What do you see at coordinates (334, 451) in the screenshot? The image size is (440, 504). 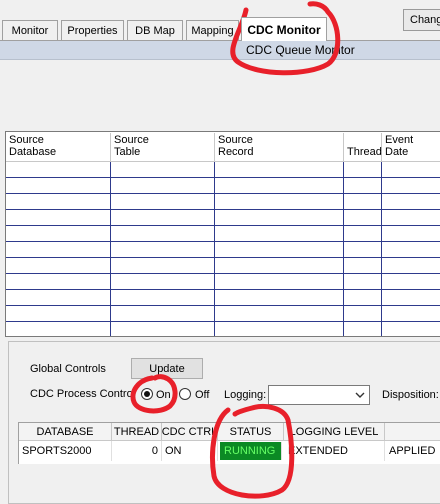 I see `status-cell-logging-level: EXTENDED` at bounding box center [334, 451].